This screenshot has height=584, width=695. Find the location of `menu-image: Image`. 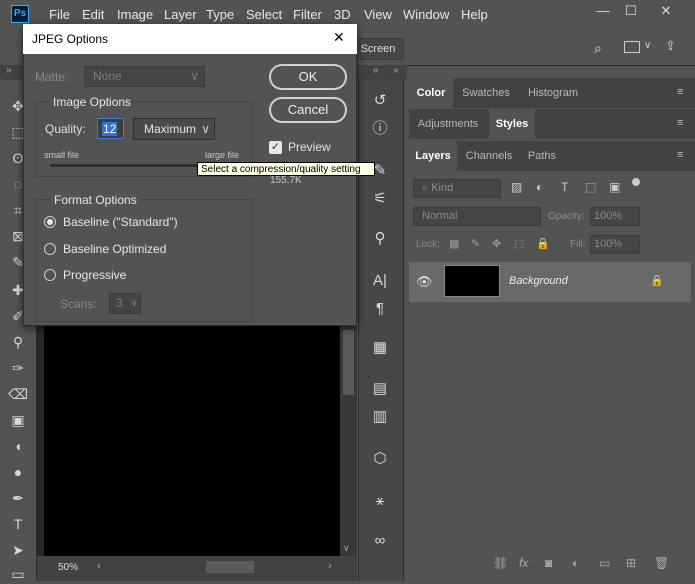

menu-image: Image is located at coordinates (135, 14).